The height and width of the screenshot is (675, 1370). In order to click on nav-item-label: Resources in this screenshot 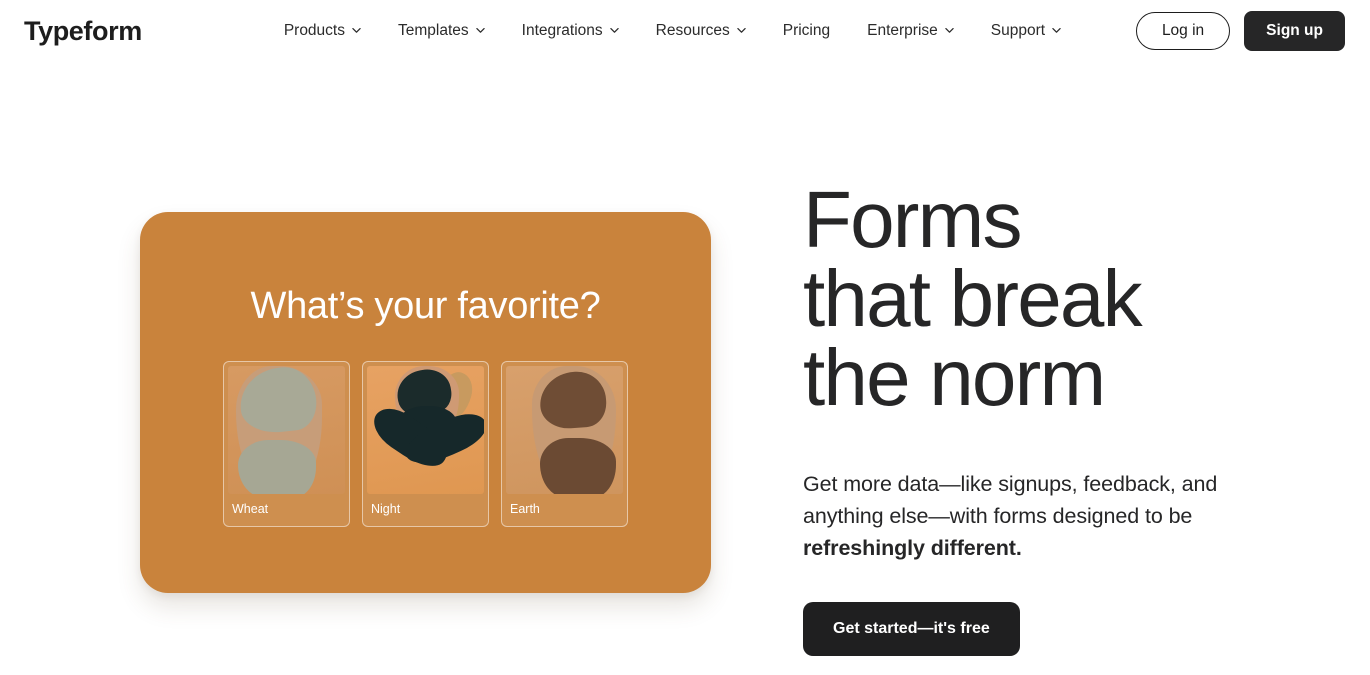, I will do `click(692, 30)`.